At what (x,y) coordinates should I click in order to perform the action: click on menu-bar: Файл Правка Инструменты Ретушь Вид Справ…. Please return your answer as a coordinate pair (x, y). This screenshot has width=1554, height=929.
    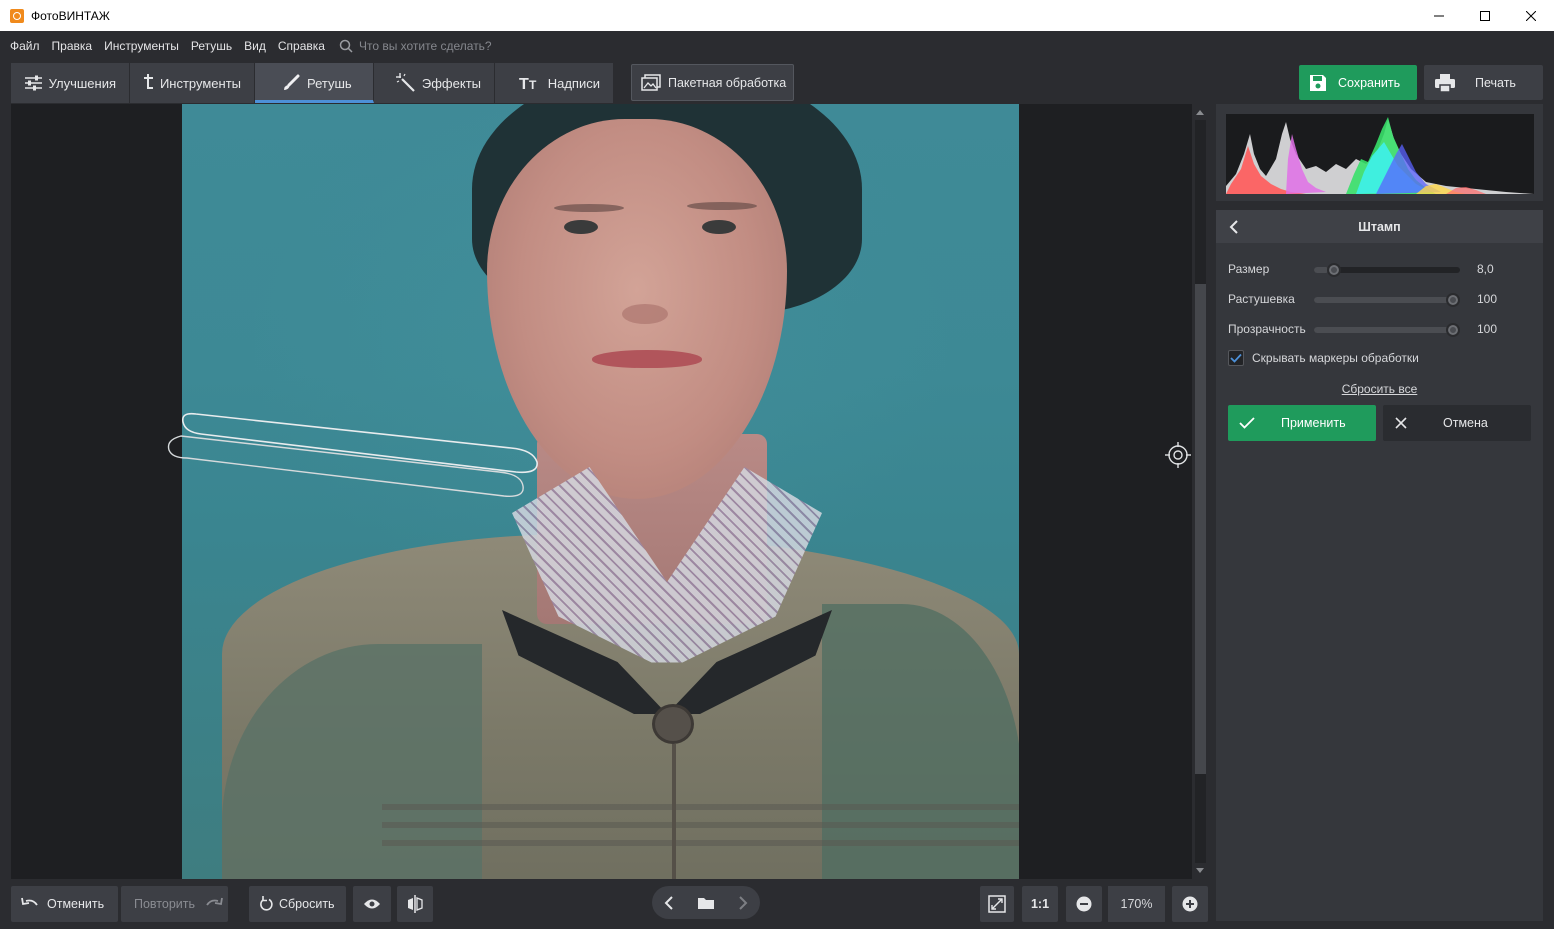
    Looking at the image, I should click on (777, 46).